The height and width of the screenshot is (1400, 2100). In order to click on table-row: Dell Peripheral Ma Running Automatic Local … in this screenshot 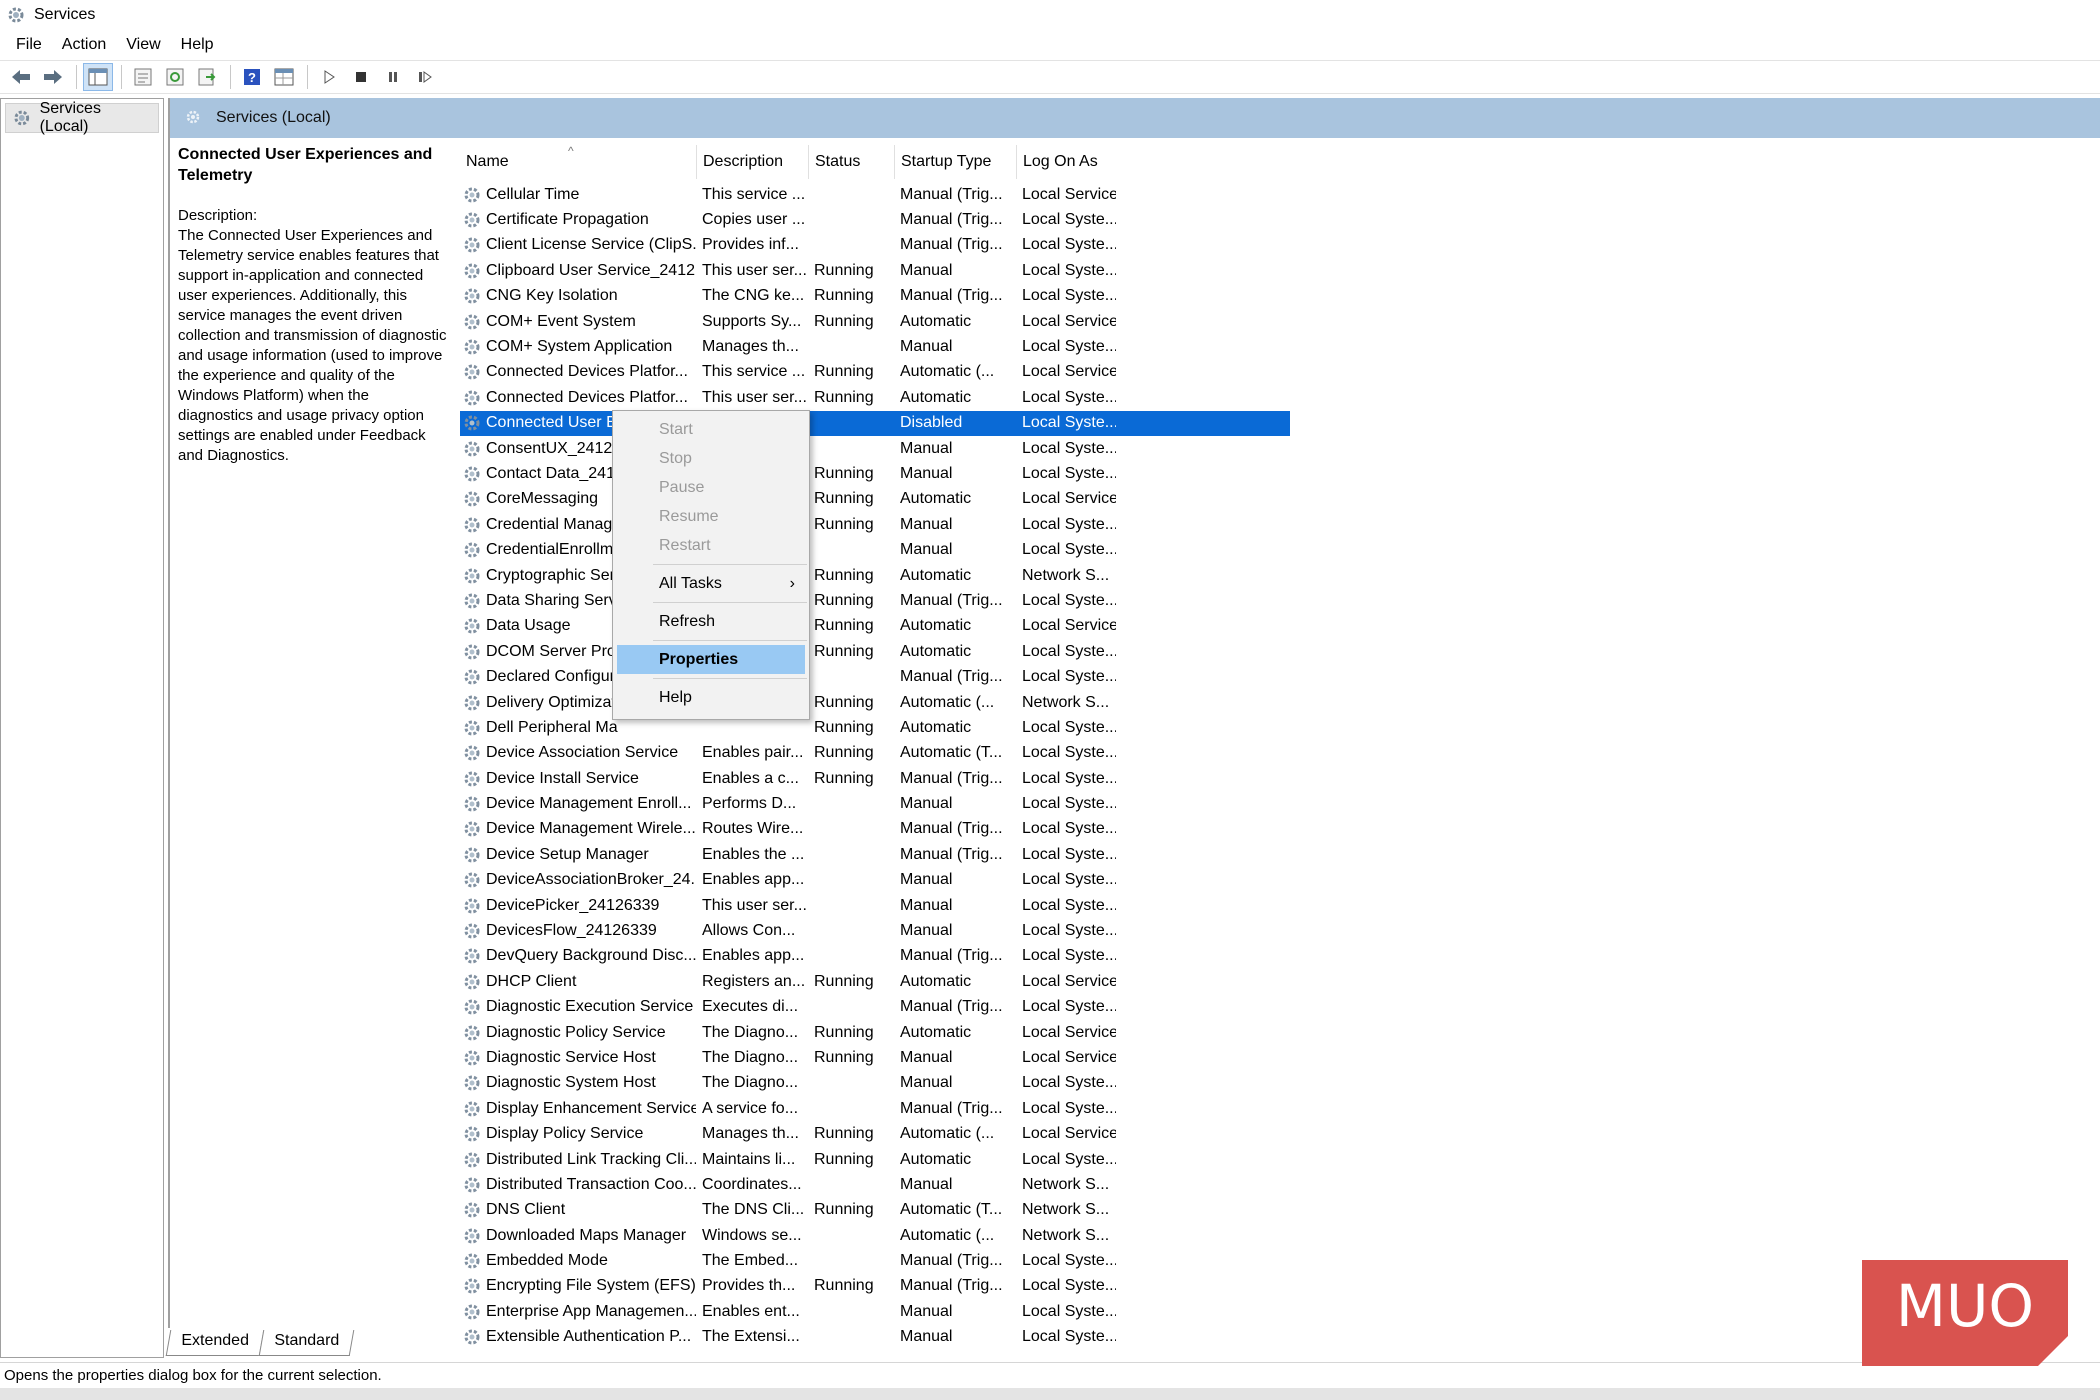, I will do `click(875, 727)`.